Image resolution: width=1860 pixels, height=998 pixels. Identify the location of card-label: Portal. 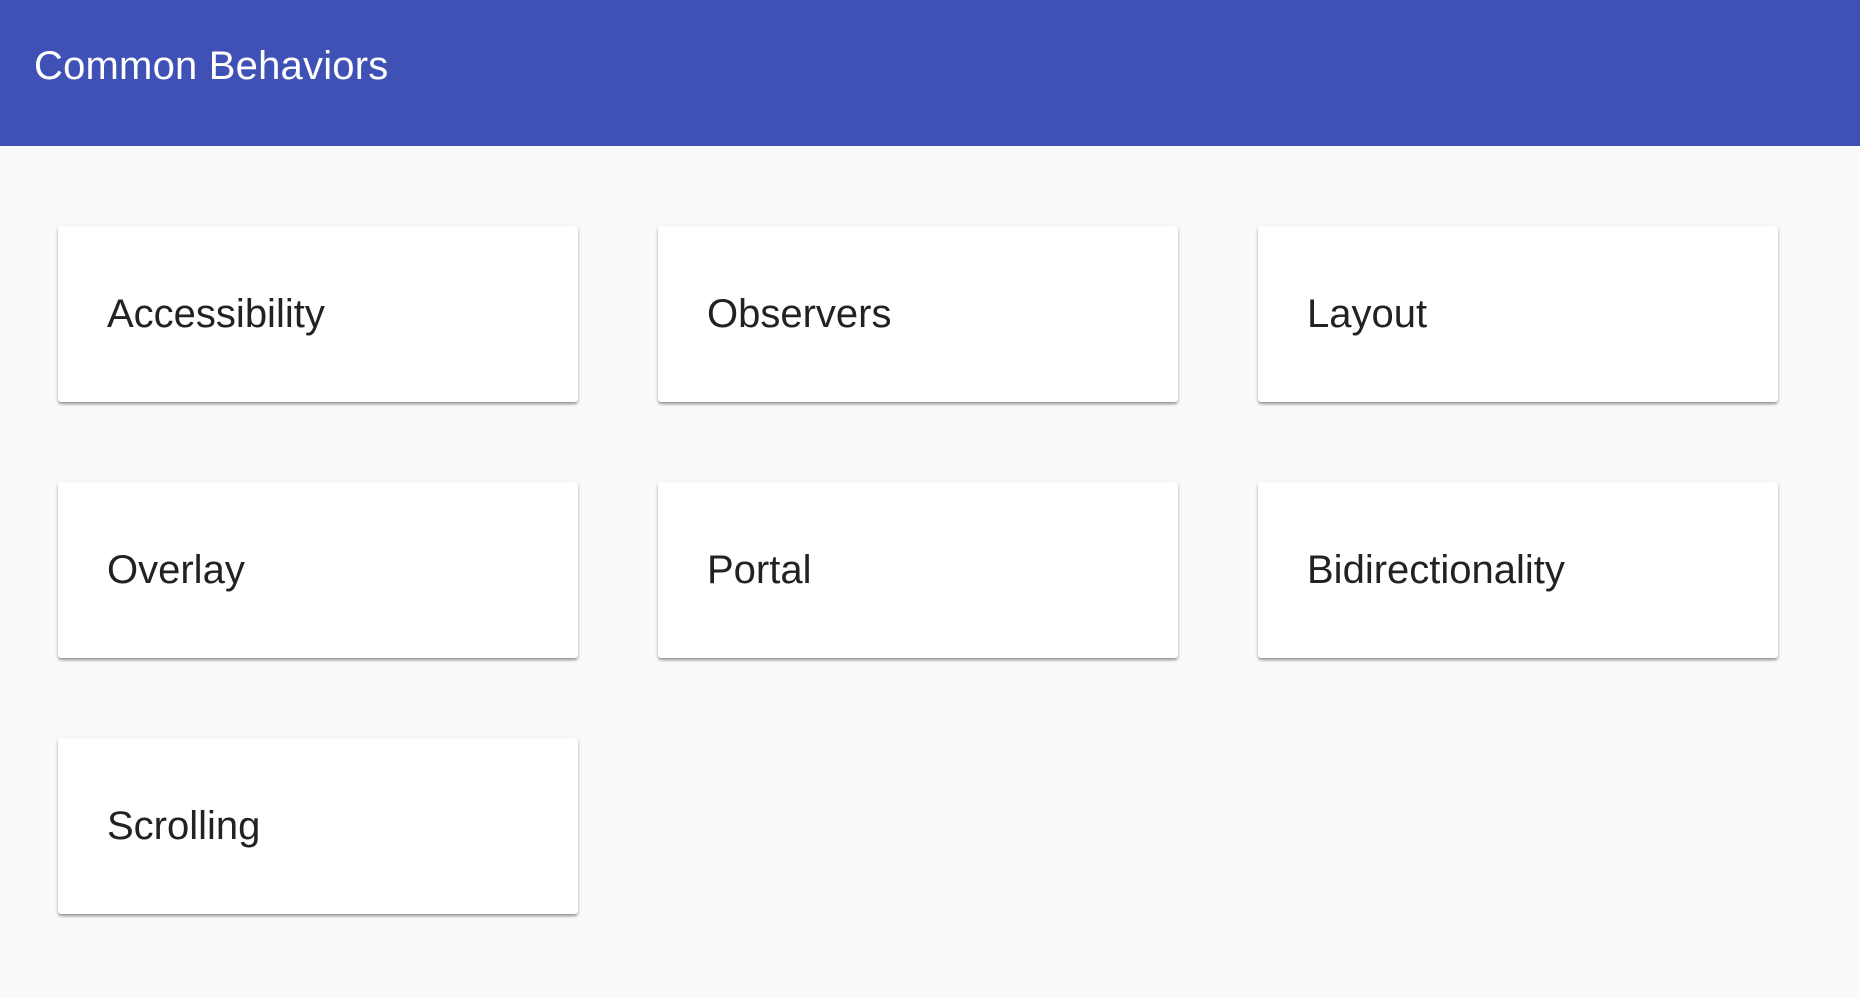
(759, 569).